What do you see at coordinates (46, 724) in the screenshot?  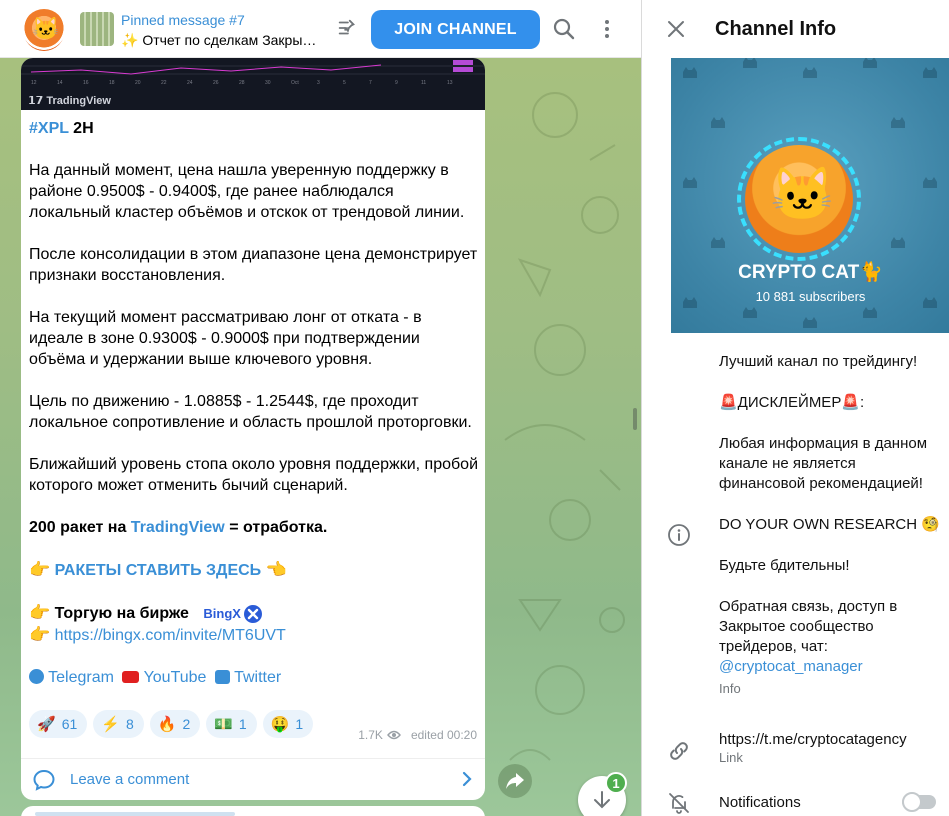 I see `rocket-icon: 🚀` at bounding box center [46, 724].